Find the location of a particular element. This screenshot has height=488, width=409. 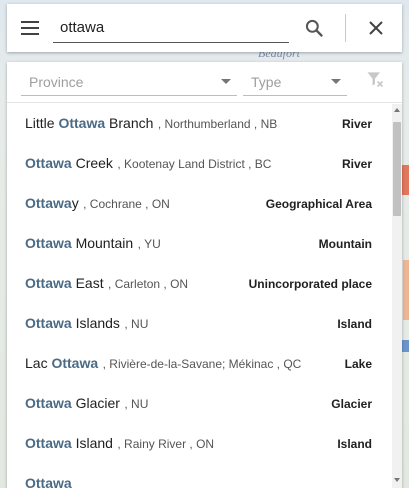

result-location: , Rivière-de-la-Savane; Mékinac , QC is located at coordinates (202, 364).